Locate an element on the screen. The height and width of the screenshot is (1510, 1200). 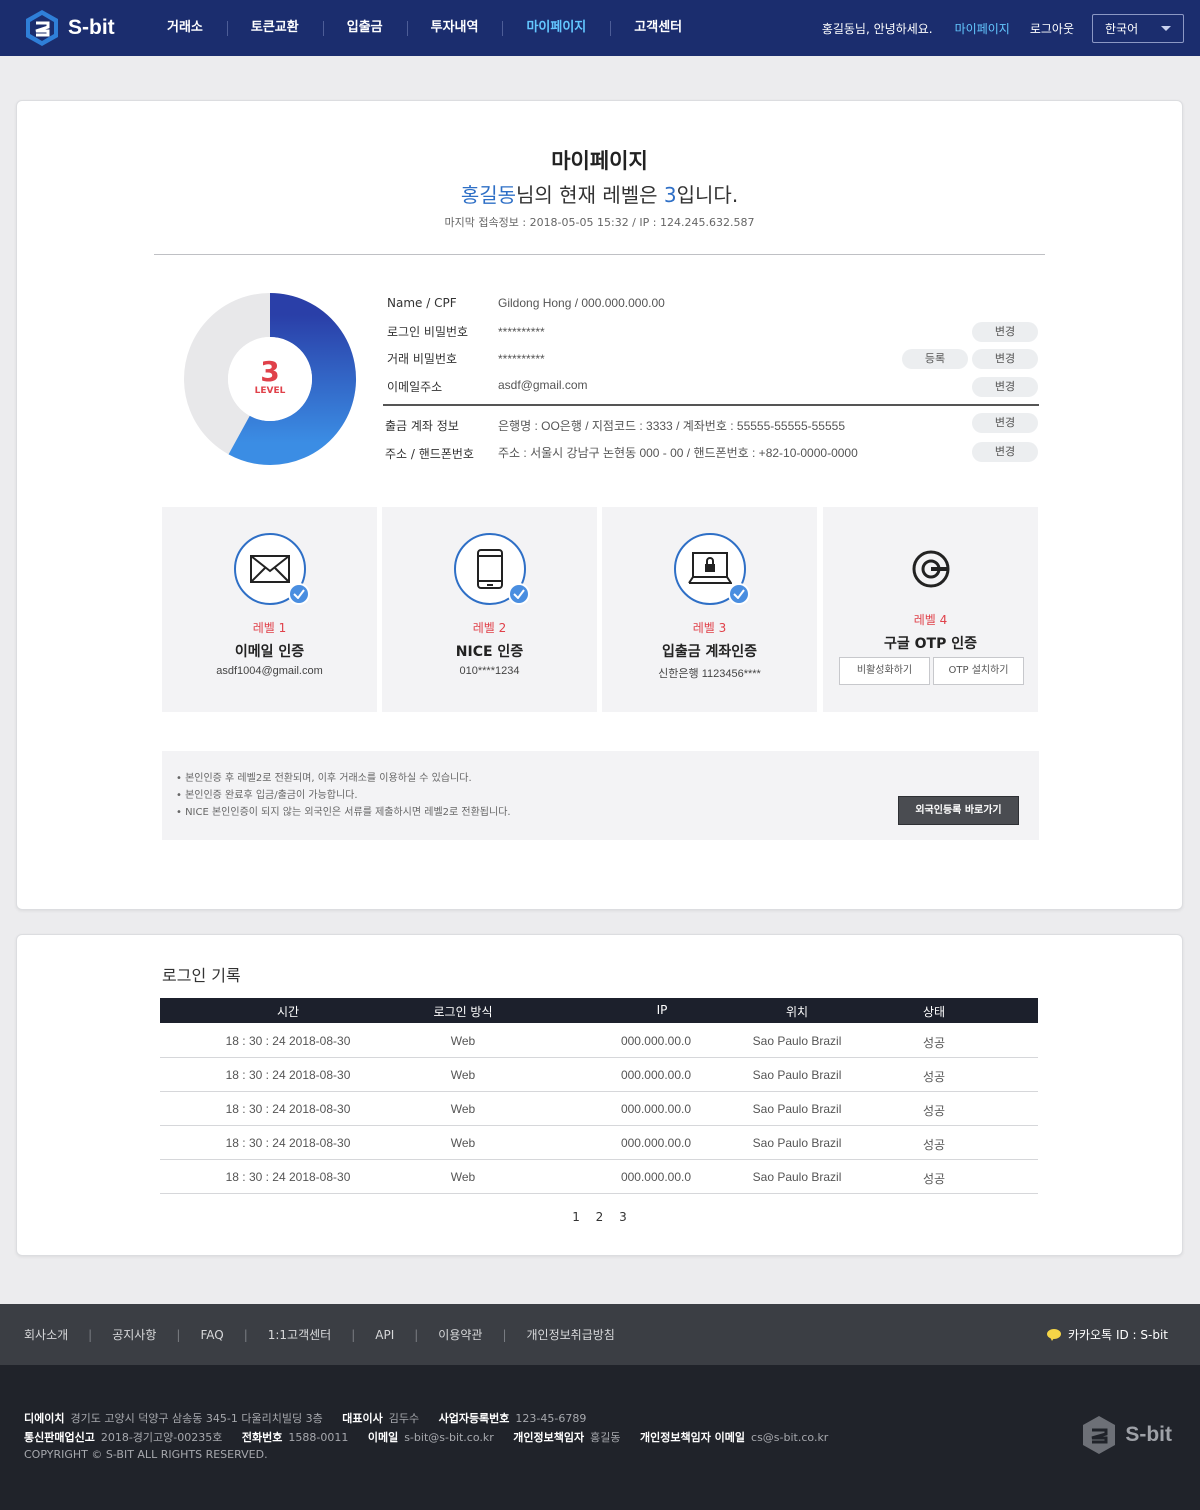
level-summary: 홍길동님의 현재 레벨은 3입니다. is located at coordinates (599, 193).